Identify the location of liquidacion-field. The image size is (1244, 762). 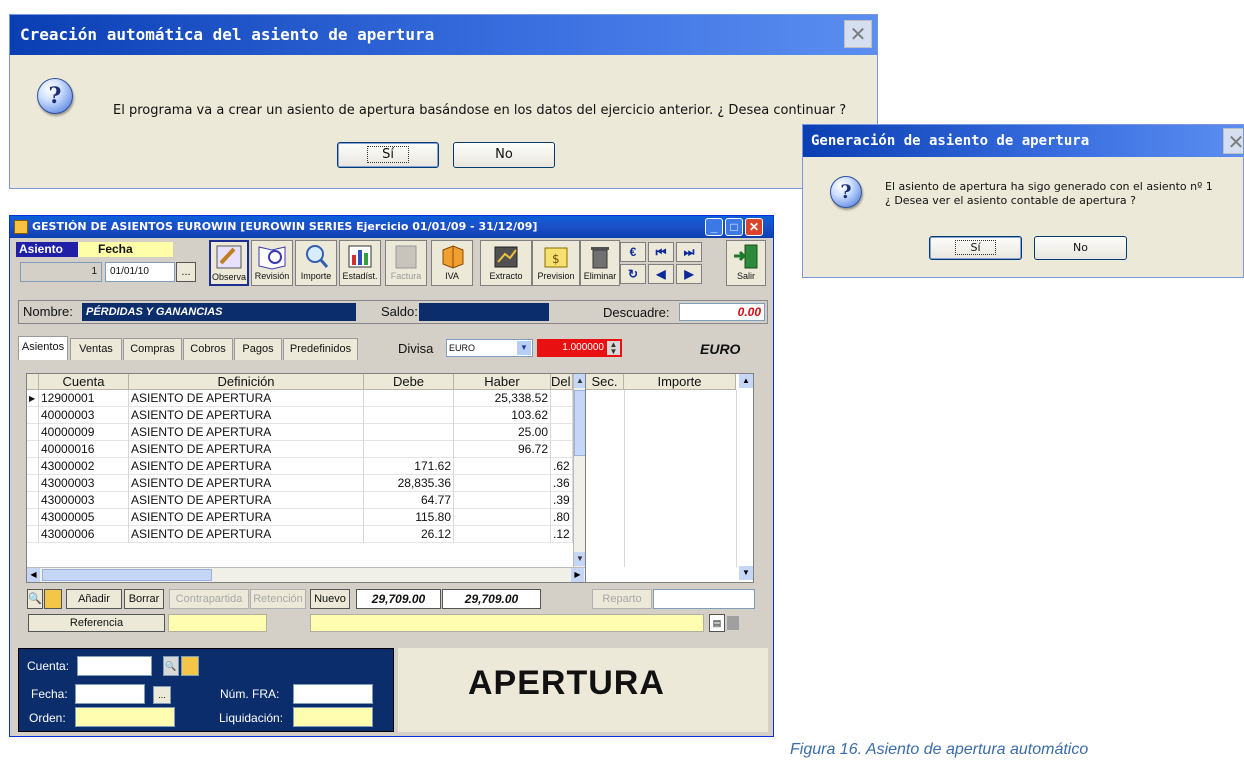
(333, 717).